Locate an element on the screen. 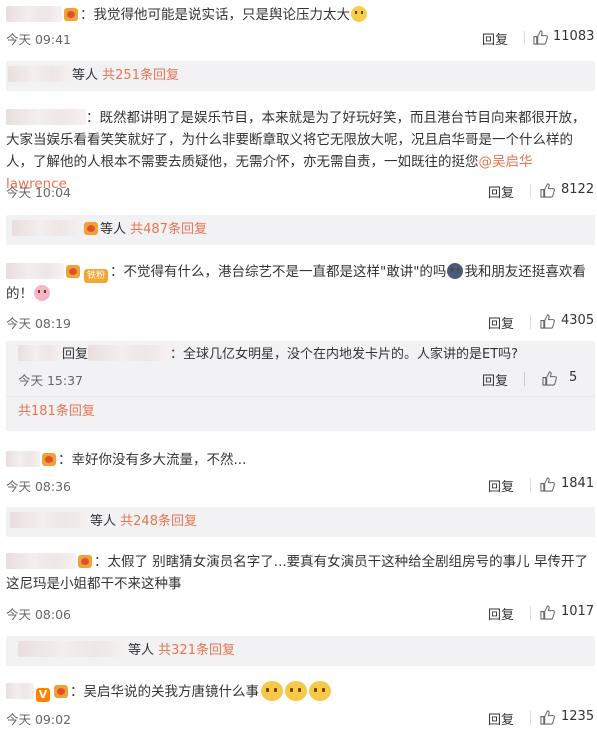 The width and height of the screenshot is (597, 732). reply-count-link: 共251条回复 is located at coordinates (140, 75).